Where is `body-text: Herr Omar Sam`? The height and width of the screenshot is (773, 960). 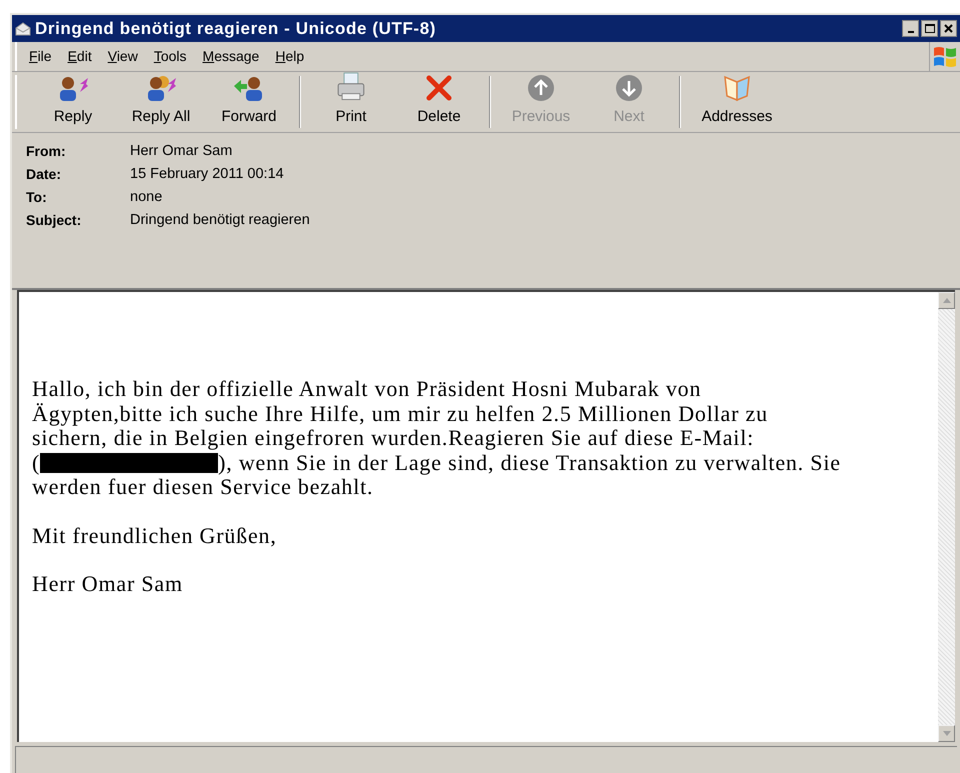 body-text: Herr Omar Sam is located at coordinates (107, 584).